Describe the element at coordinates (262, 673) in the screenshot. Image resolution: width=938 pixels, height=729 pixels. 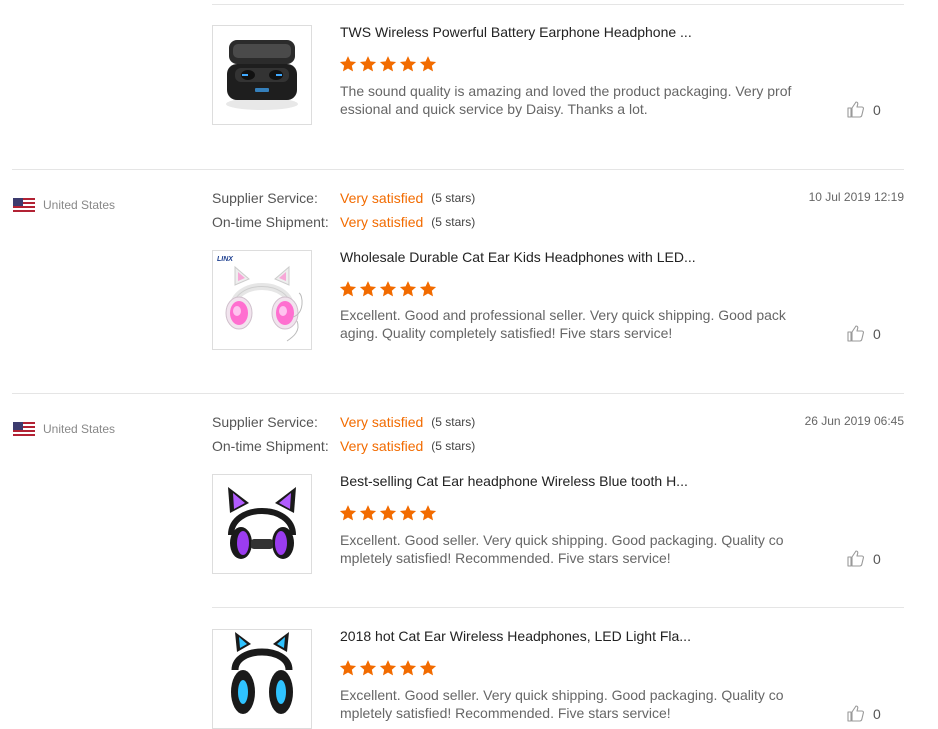
I see `blue-cat-headphones-image` at that location.